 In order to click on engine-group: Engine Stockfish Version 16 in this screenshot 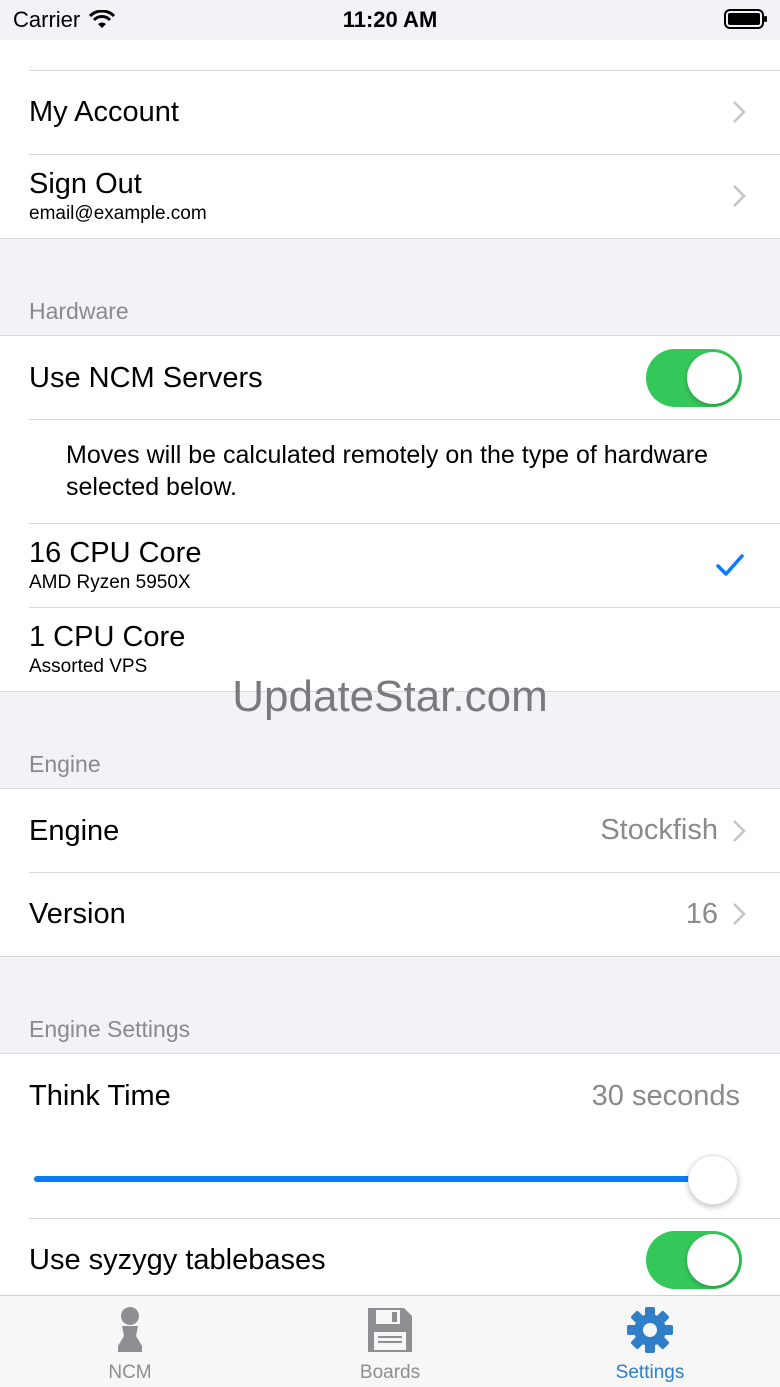, I will do `click(390, 872)`.